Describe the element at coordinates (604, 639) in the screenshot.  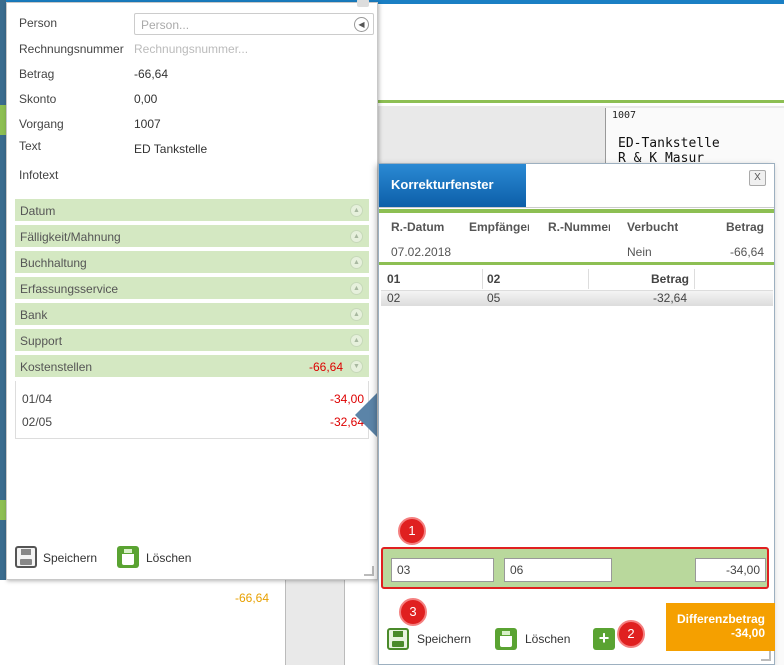
I see `add-split-button: +` at that location.